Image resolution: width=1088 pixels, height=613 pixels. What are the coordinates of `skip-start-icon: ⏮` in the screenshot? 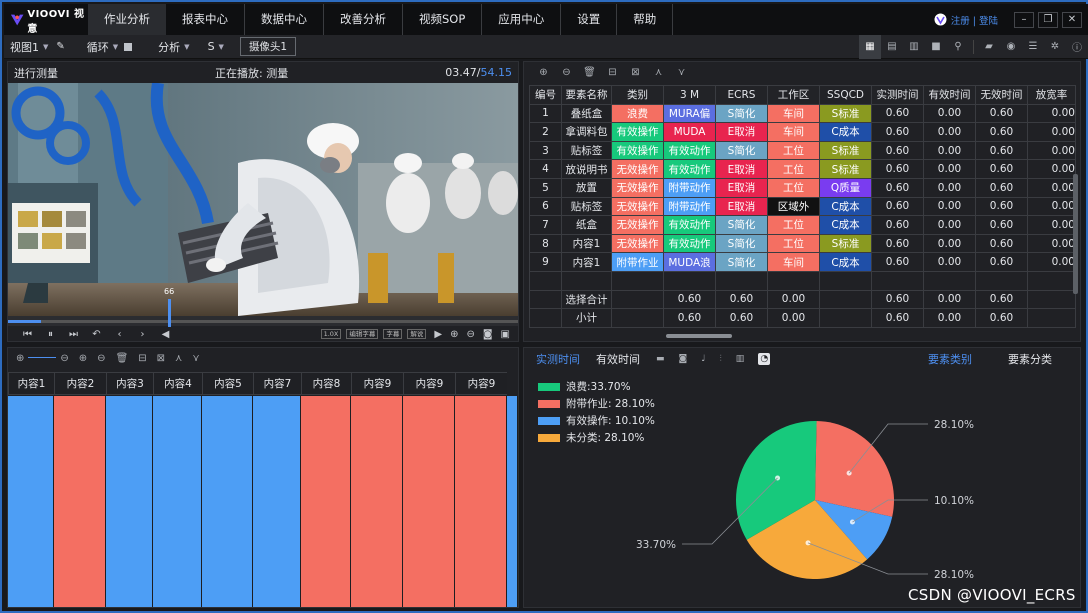 It's located at (27, 334).